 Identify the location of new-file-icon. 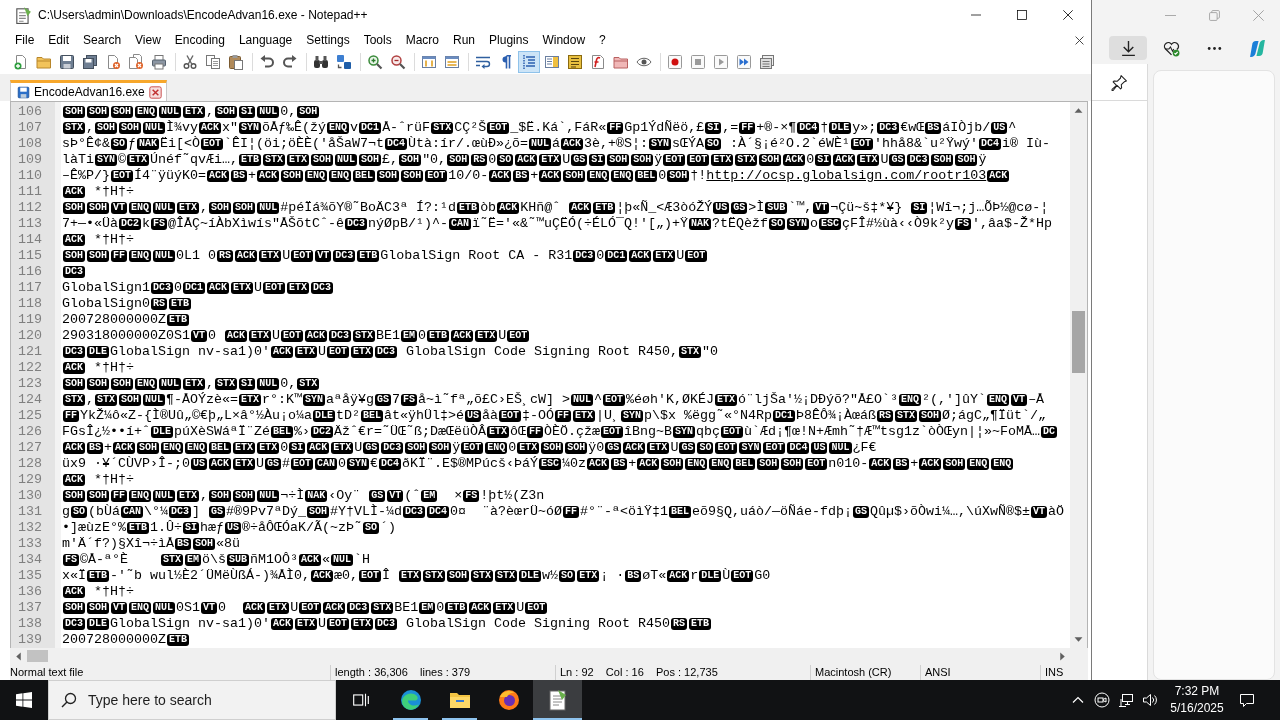
(21, 62).